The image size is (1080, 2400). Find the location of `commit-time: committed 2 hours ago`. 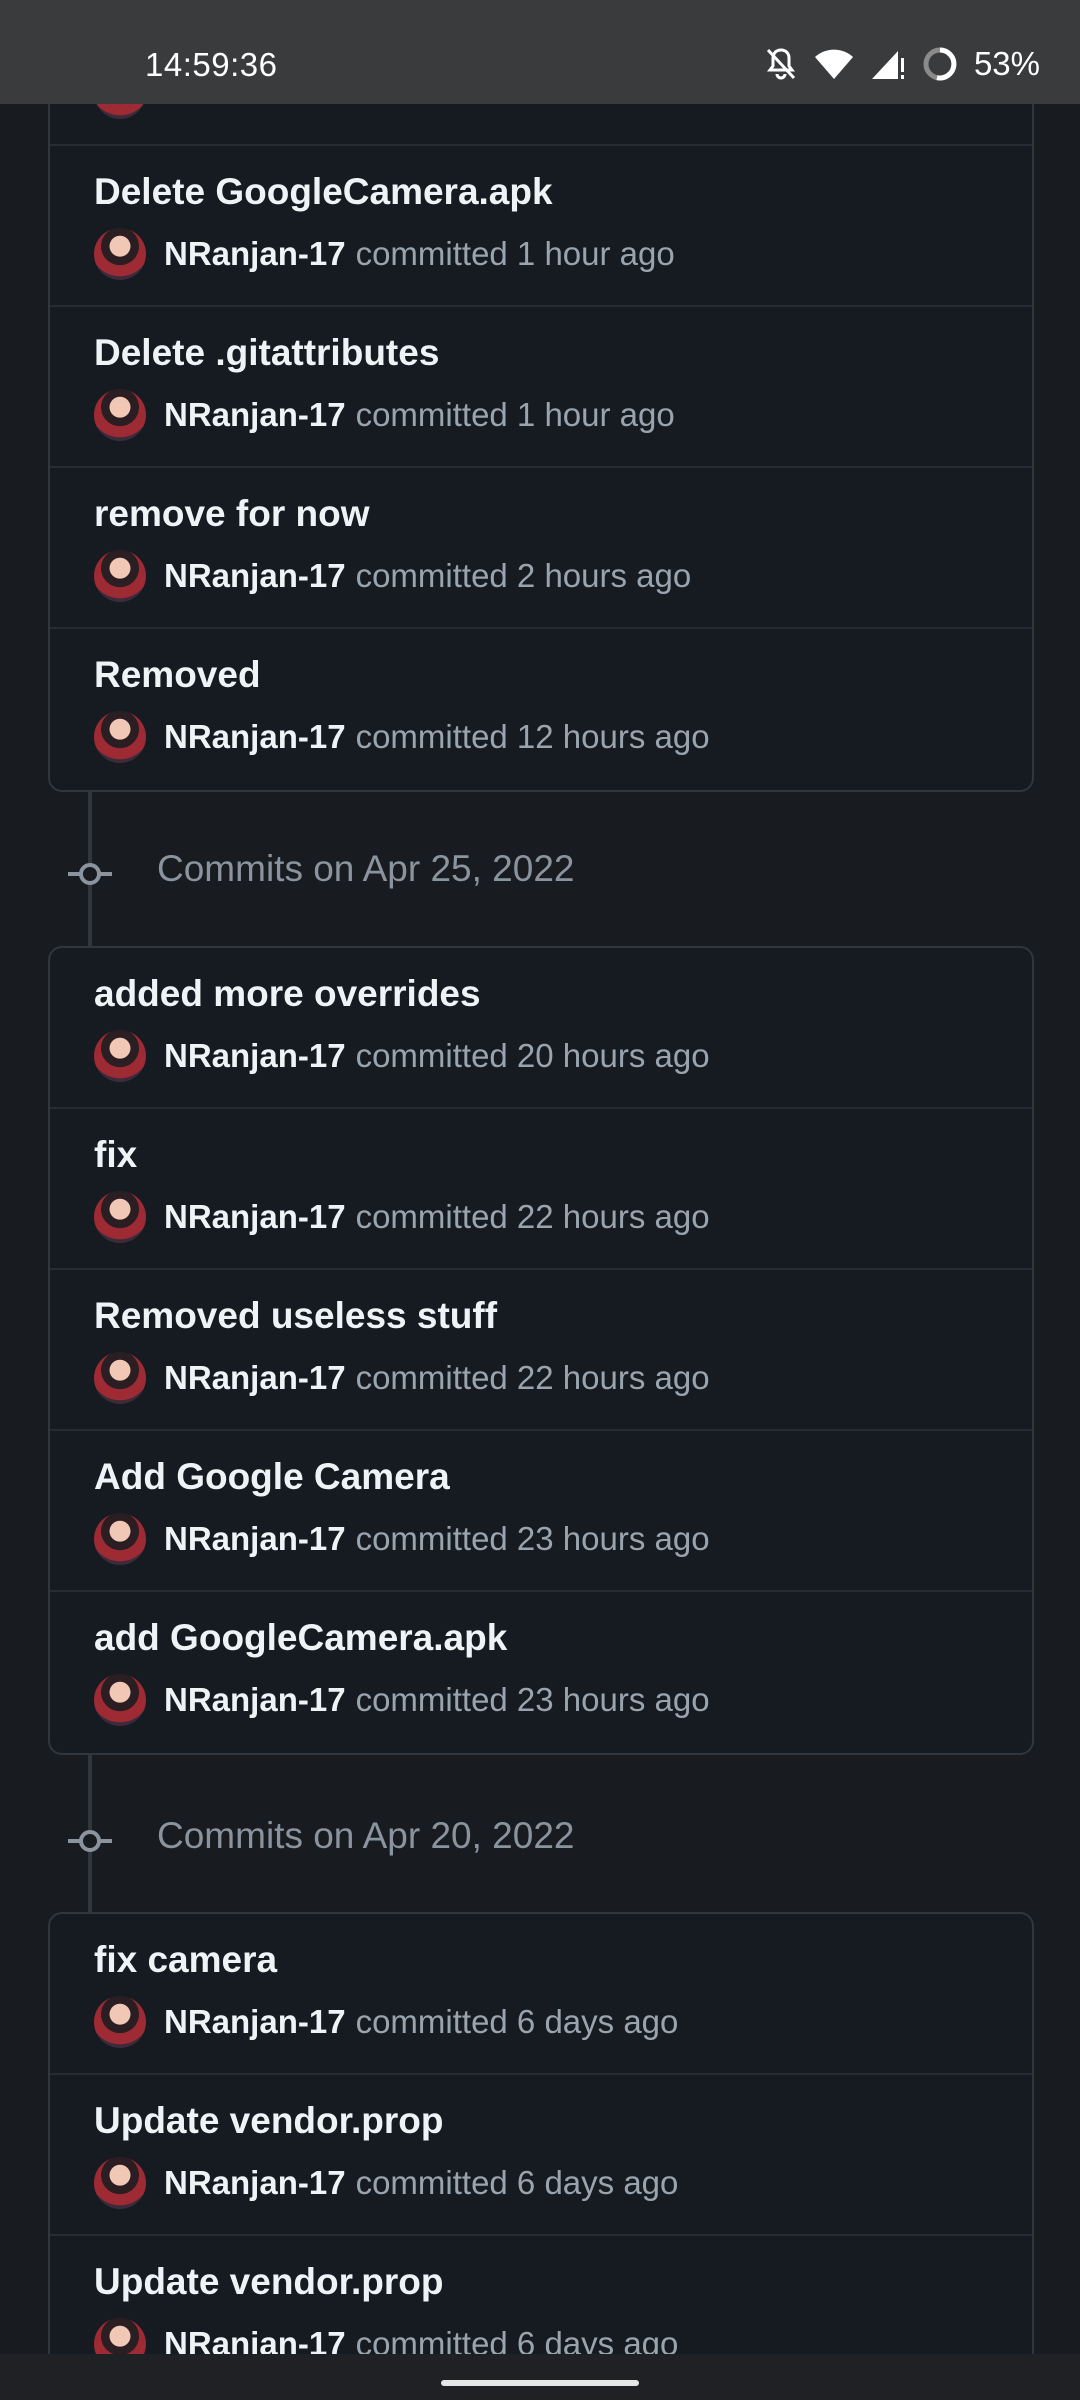

commit-time: committed 2 hours ago is located at coordinates (523, 575).